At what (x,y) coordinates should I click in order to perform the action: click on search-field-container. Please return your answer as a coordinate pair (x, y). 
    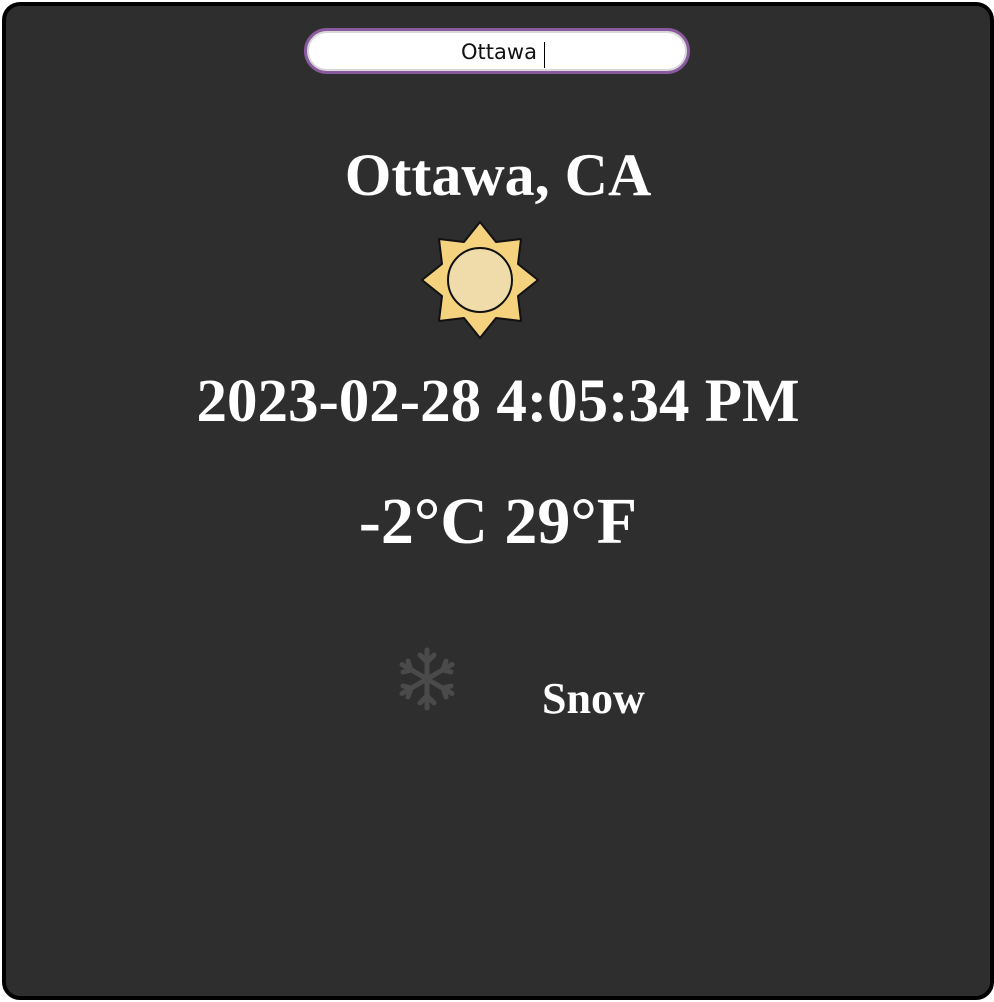
    Looking at the image, I should click on (497, 51).